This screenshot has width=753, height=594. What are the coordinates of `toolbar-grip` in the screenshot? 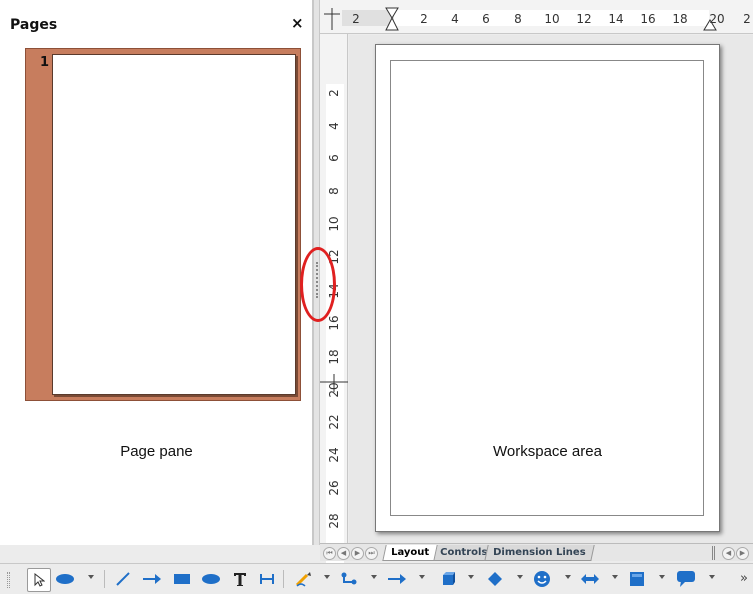 It's located at (8, 580).